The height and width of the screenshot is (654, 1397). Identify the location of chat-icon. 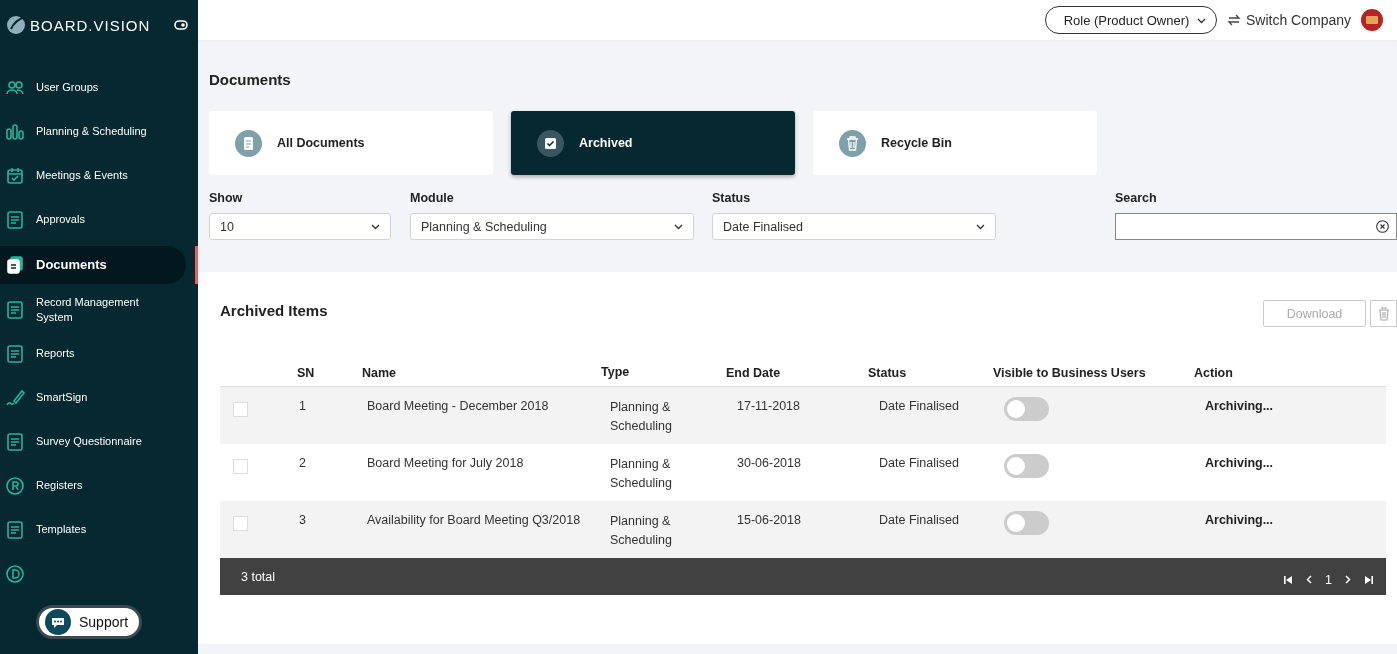
(58, 622).